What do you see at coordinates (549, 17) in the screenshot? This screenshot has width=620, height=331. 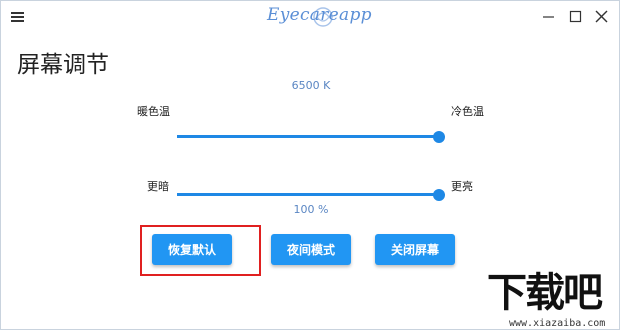 I see `minimize-icon` at bounding box center [549, 17].